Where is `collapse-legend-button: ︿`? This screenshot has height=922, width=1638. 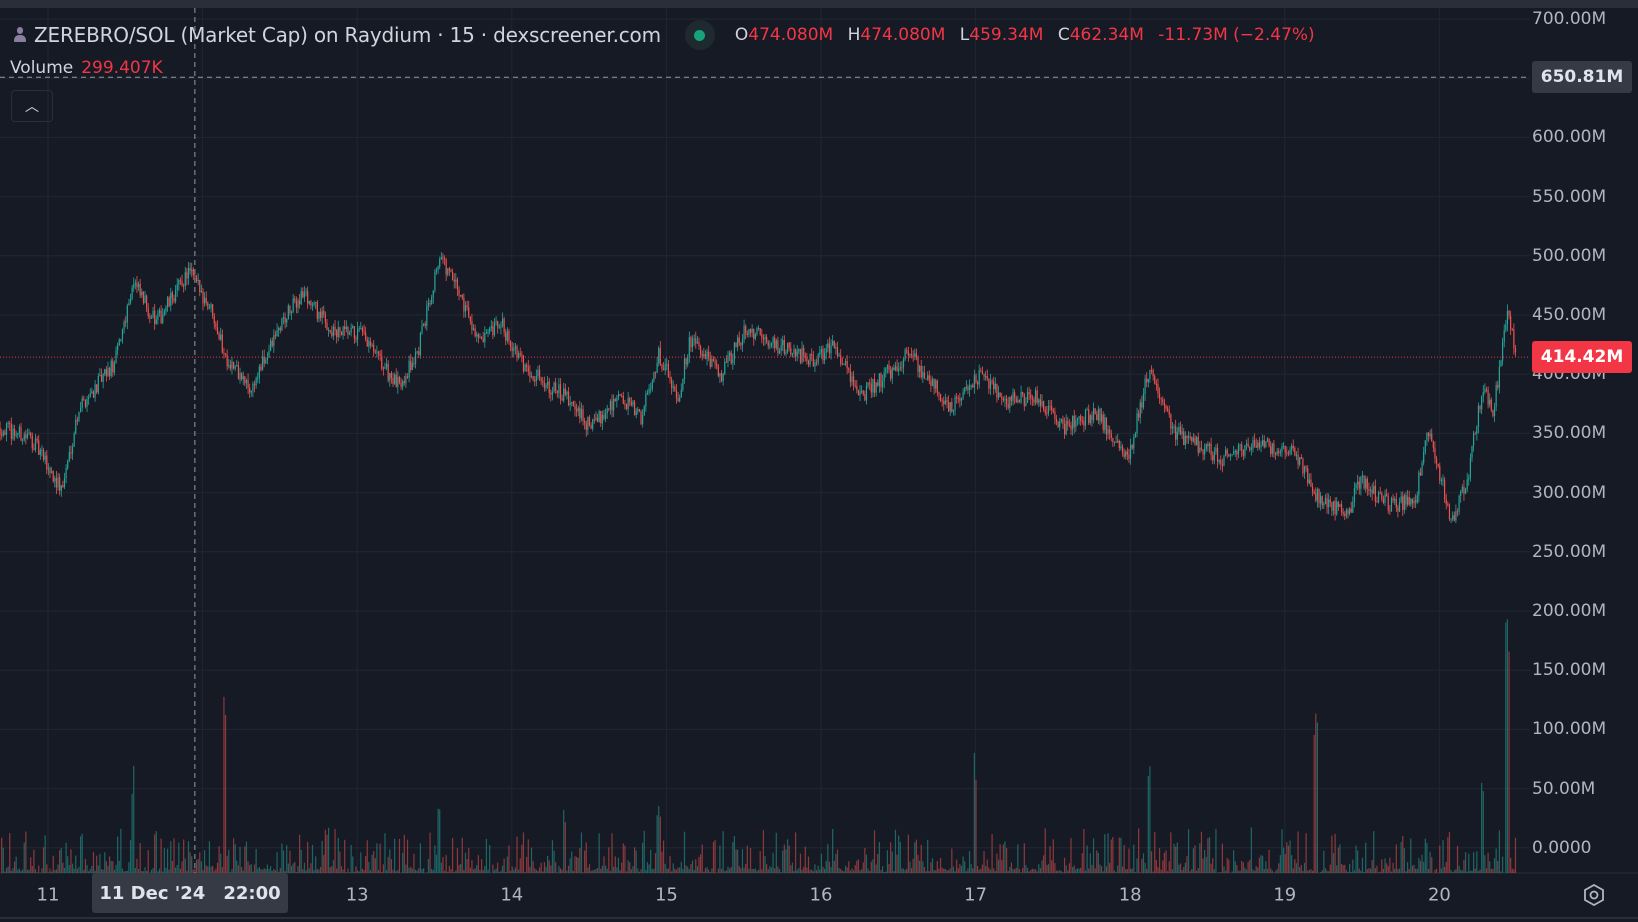
collapse-legend-button: ︿ is located at coordinates (32, 106).